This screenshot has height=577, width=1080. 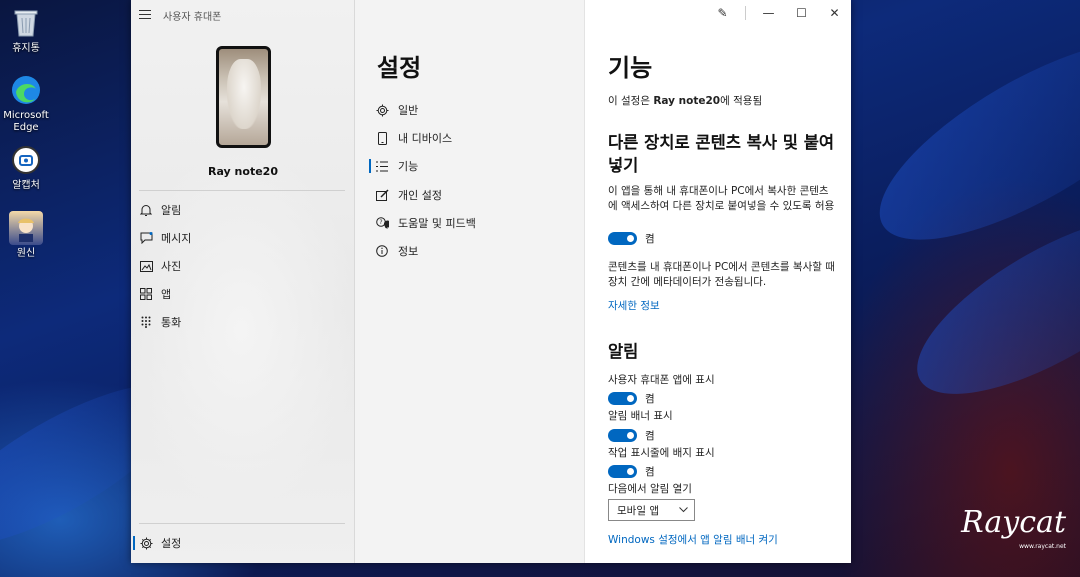 I want to click on device-name: Ray note20, so click(x=243, y=171).